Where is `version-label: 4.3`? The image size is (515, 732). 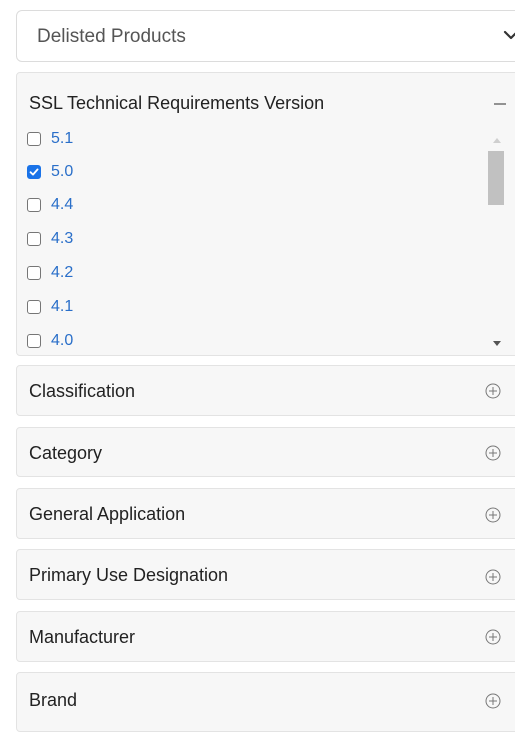 version-label: 4.3 is located at coordinates (62, 239).